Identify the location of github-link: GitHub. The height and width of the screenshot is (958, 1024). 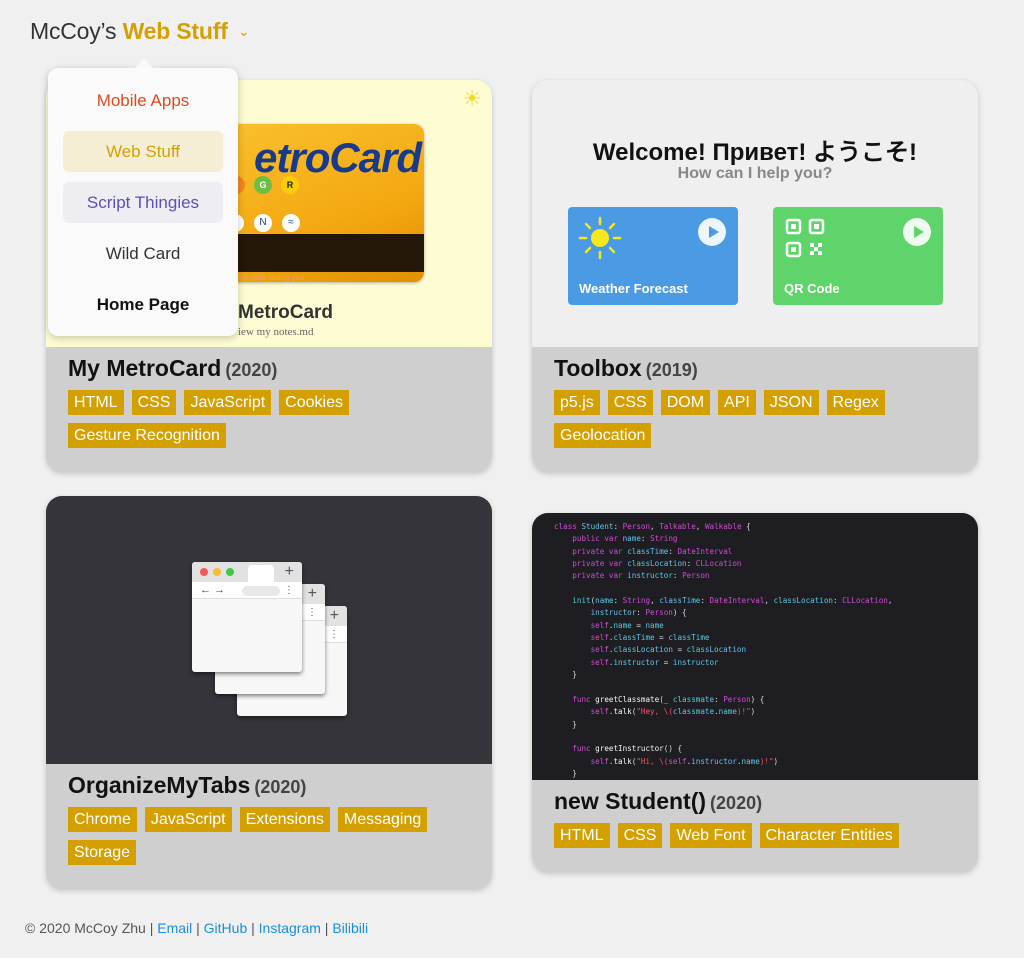
(226, 928).